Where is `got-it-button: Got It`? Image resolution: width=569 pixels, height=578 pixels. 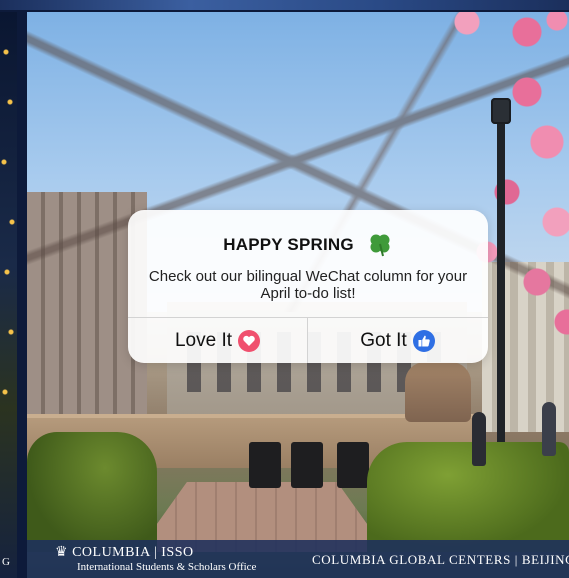 got-it-button: Got It is located at coordinates (397, 340).